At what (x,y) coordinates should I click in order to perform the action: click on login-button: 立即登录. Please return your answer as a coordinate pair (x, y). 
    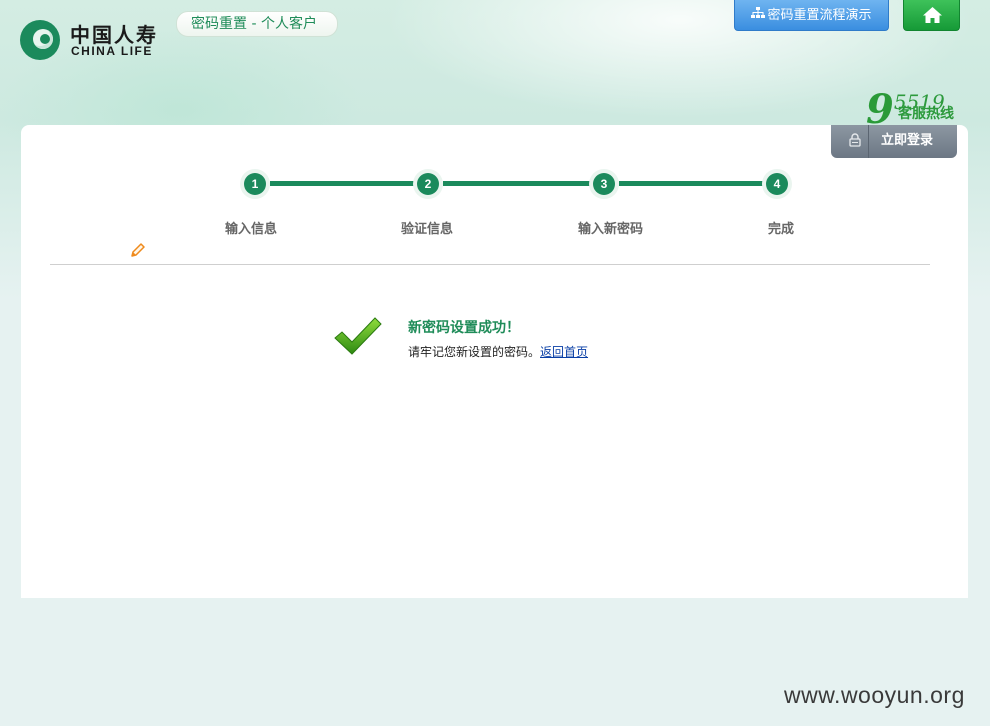
    Looking at the image, I should click on (894, 141).